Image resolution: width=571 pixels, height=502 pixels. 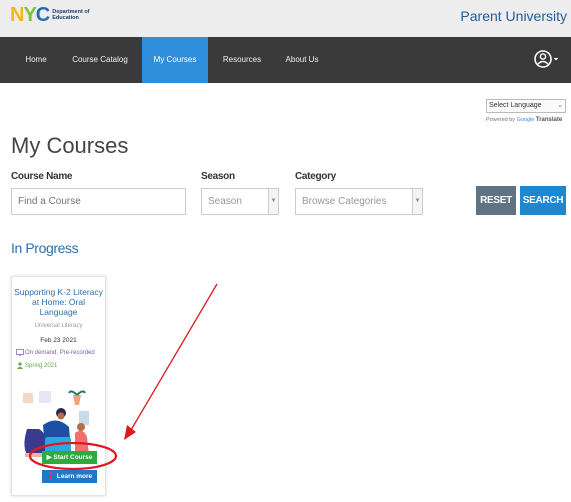 What do you see at coordinates (100, 60) in the screenshot?
I see `nav-course-catalog: Course Catalog` at bounding box center [100, 60].